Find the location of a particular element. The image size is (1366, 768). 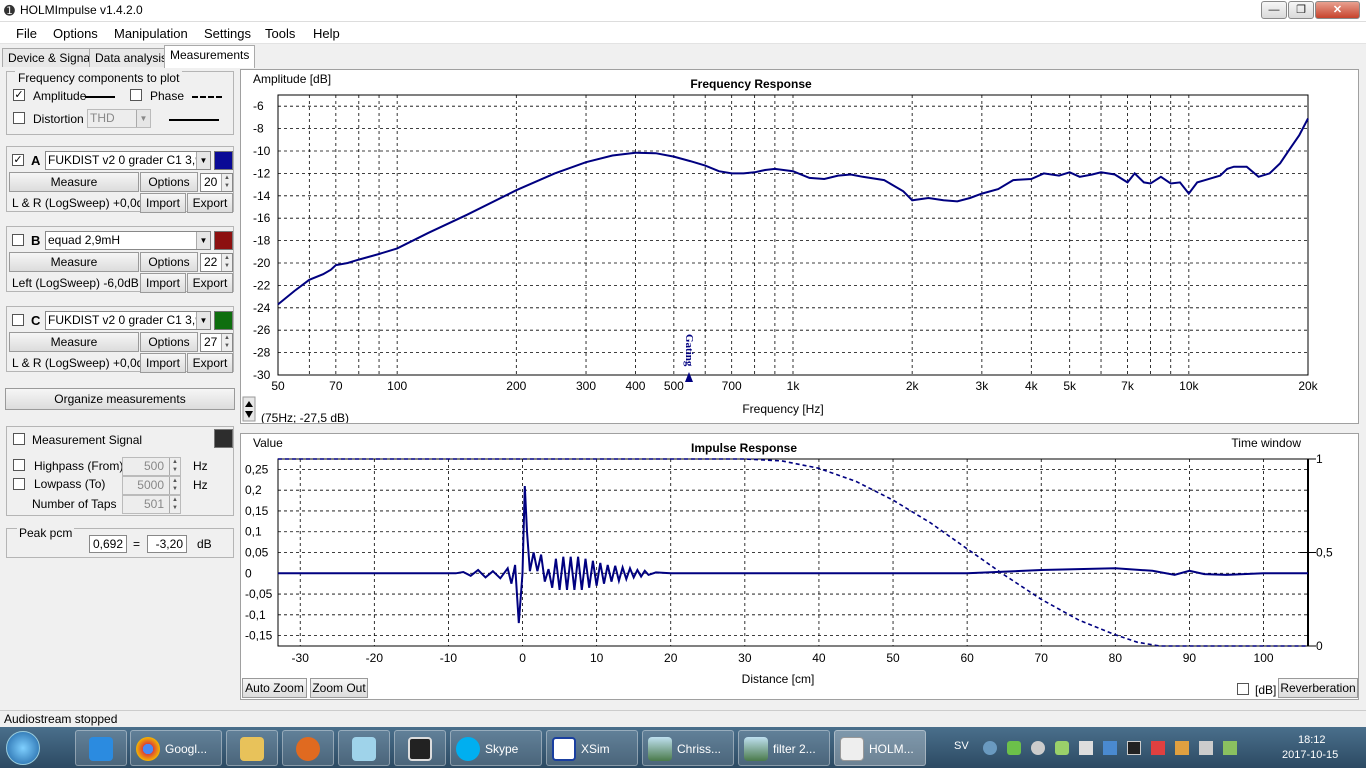

taskbar-media is located at coordinates (308, 748).